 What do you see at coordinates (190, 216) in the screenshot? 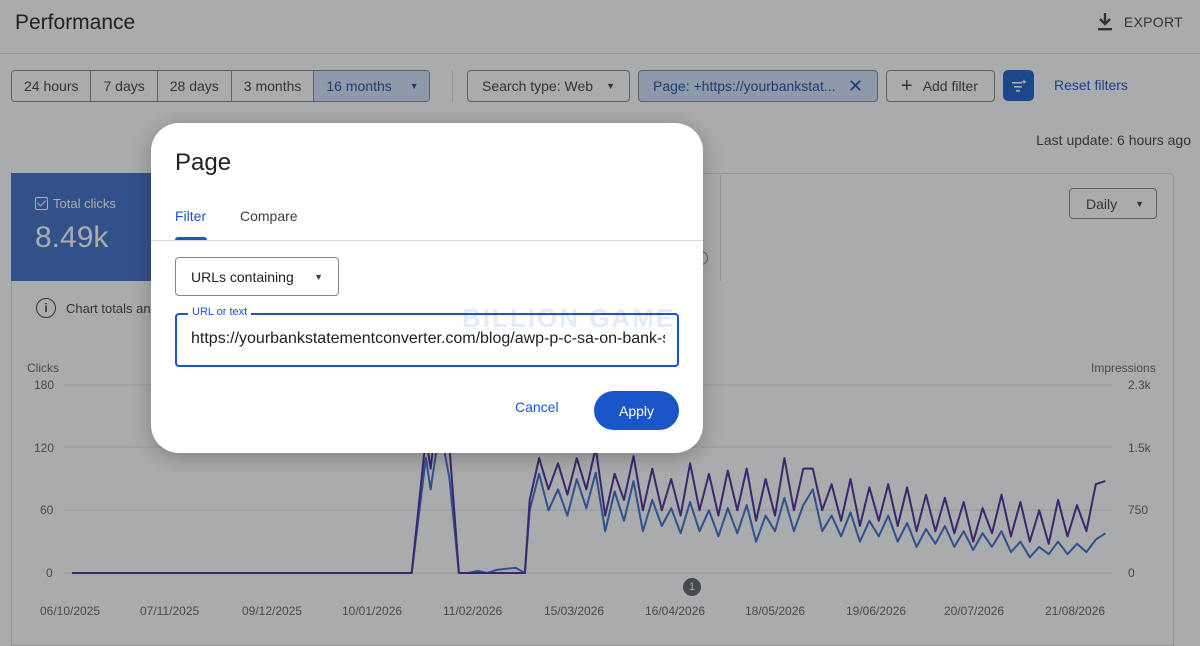
I see `tab-filter: Filter` at bounding box center [190, 216].